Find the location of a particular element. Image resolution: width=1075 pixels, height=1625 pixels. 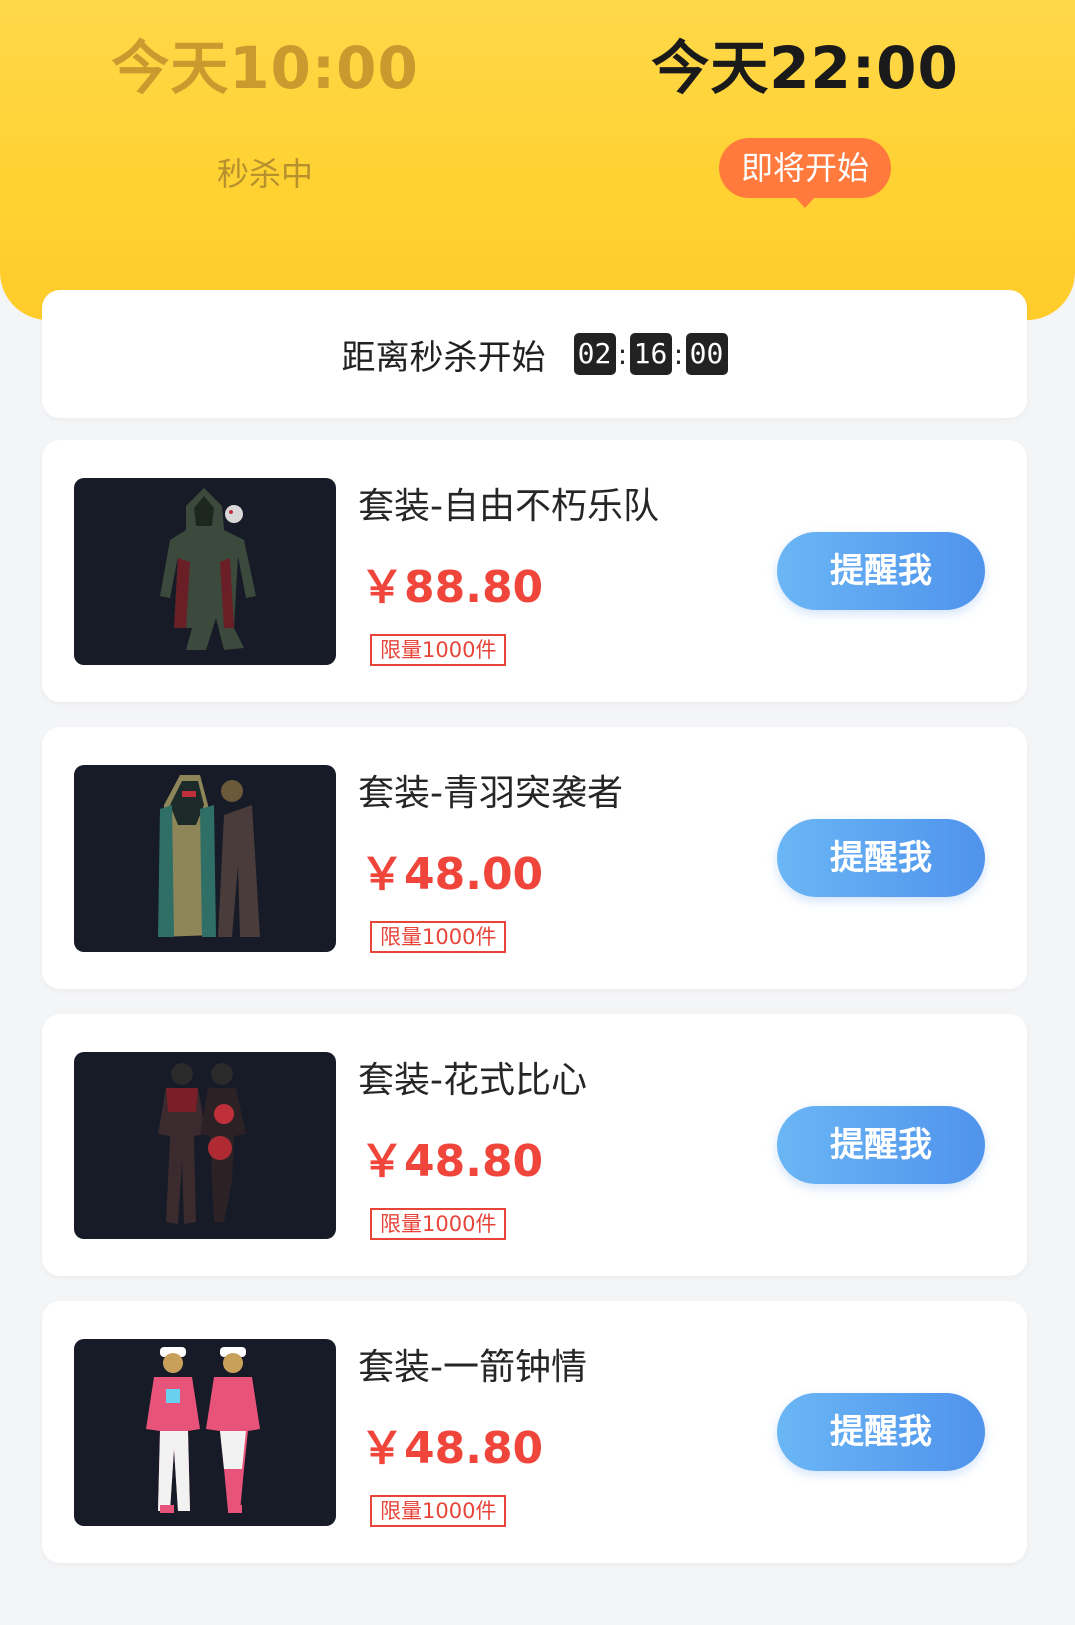

product-price: ￥88.80 is located at coordinates (452, 587).